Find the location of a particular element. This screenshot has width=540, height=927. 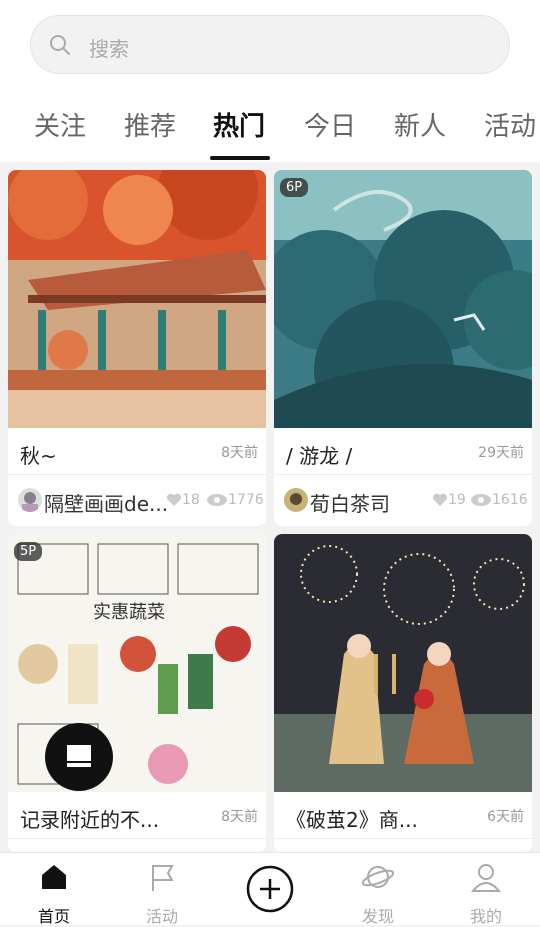

view-count: 1776 is located at coordinates (235, 500).